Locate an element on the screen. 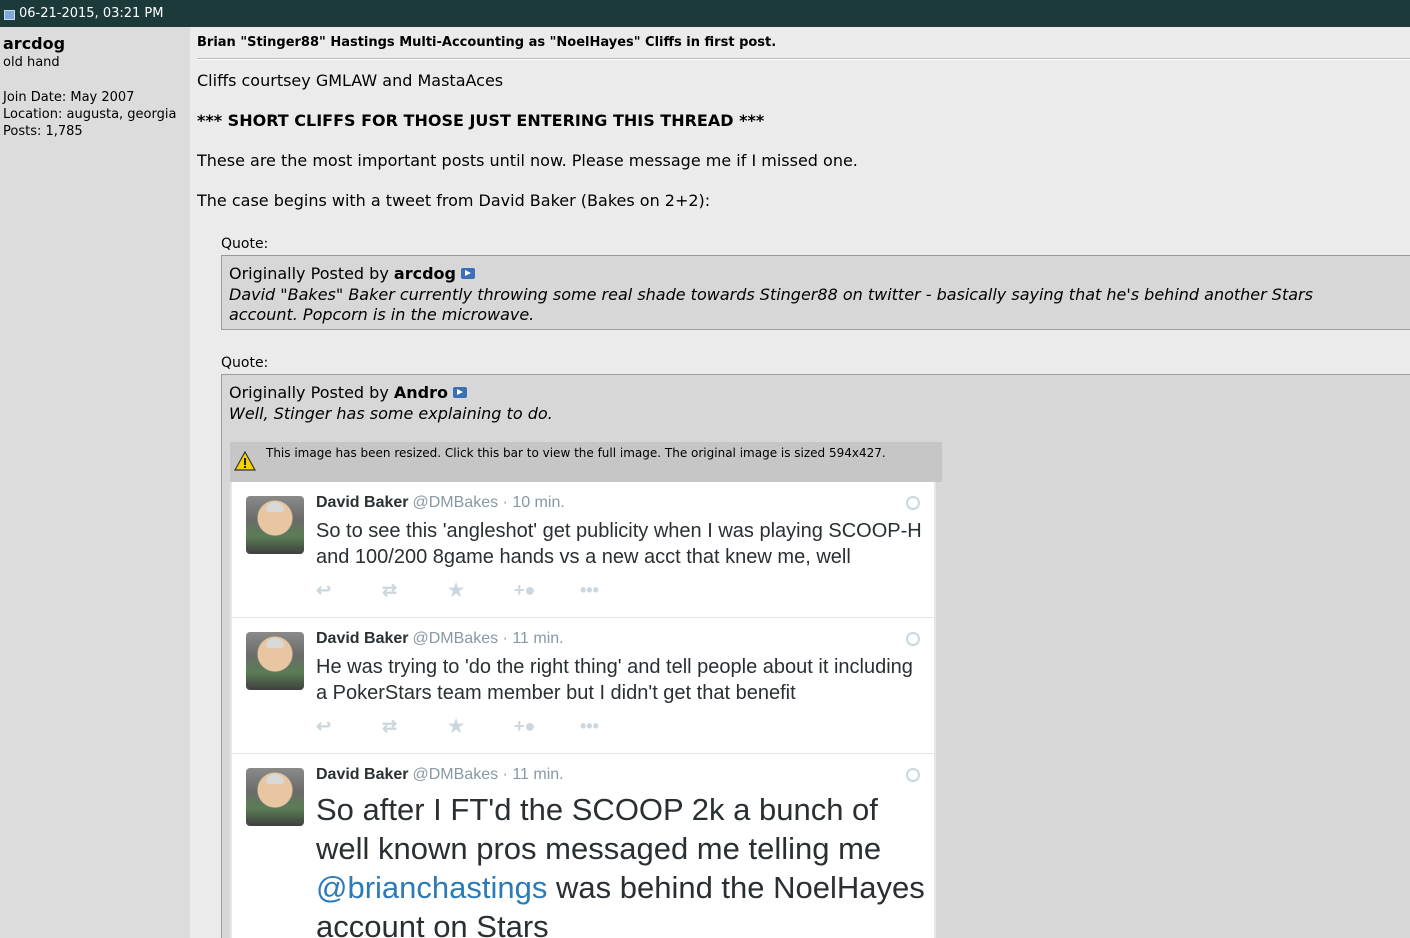 This screenshot has width=1410, height=938. quote-attribution: Originally Posted by arcdog is located at coordinates (352, 273).